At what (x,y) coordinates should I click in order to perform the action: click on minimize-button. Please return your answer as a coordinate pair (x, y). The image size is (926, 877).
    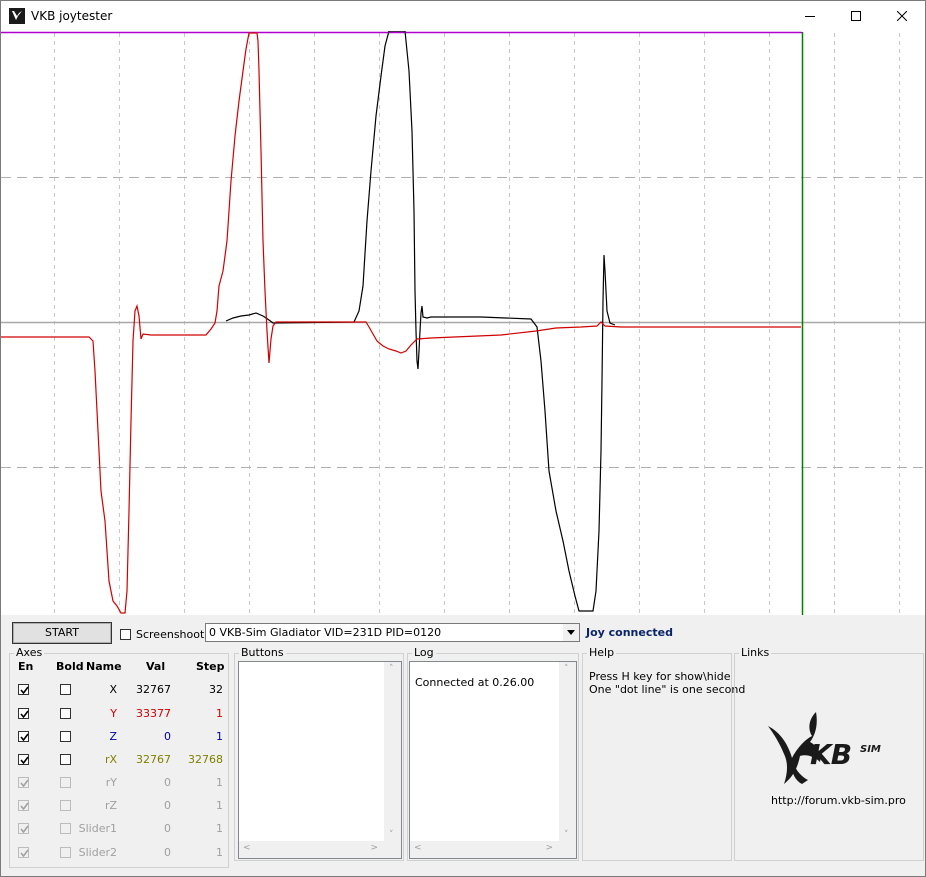
    Looking at the image, I should click on (810, 16).